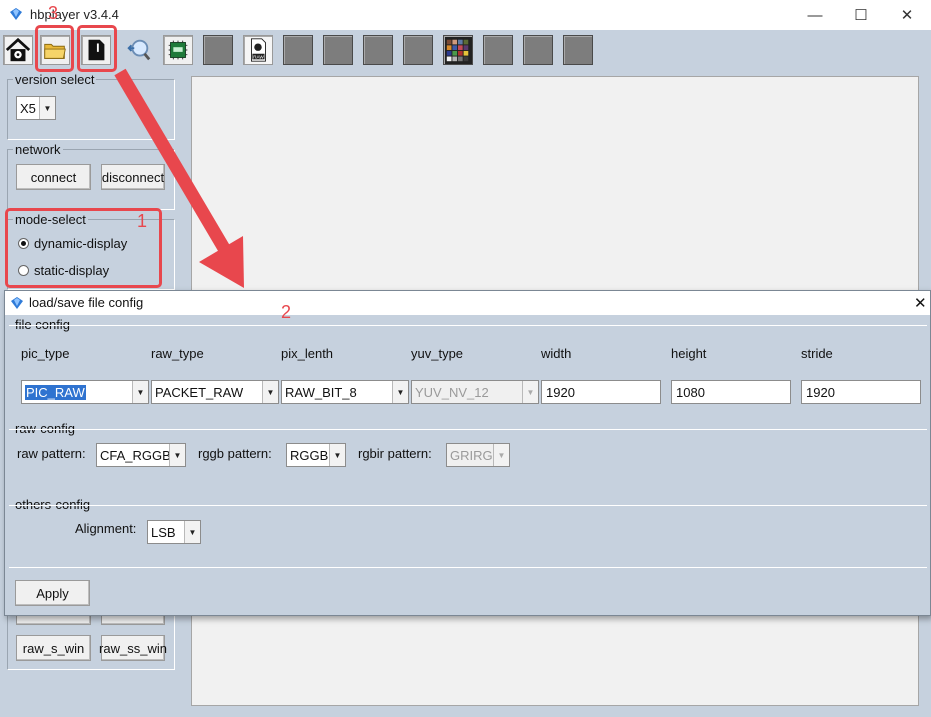  I want to click on others-config-separator, so click(468, 505).